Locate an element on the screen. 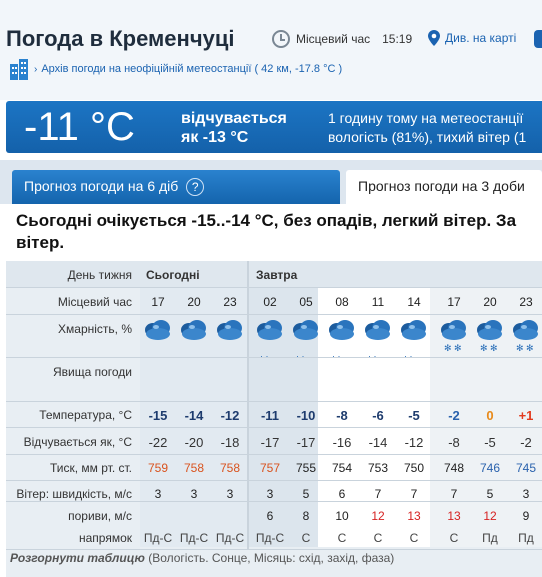  row-label-temp: Температура, °C is located at coordinates (85, 415).